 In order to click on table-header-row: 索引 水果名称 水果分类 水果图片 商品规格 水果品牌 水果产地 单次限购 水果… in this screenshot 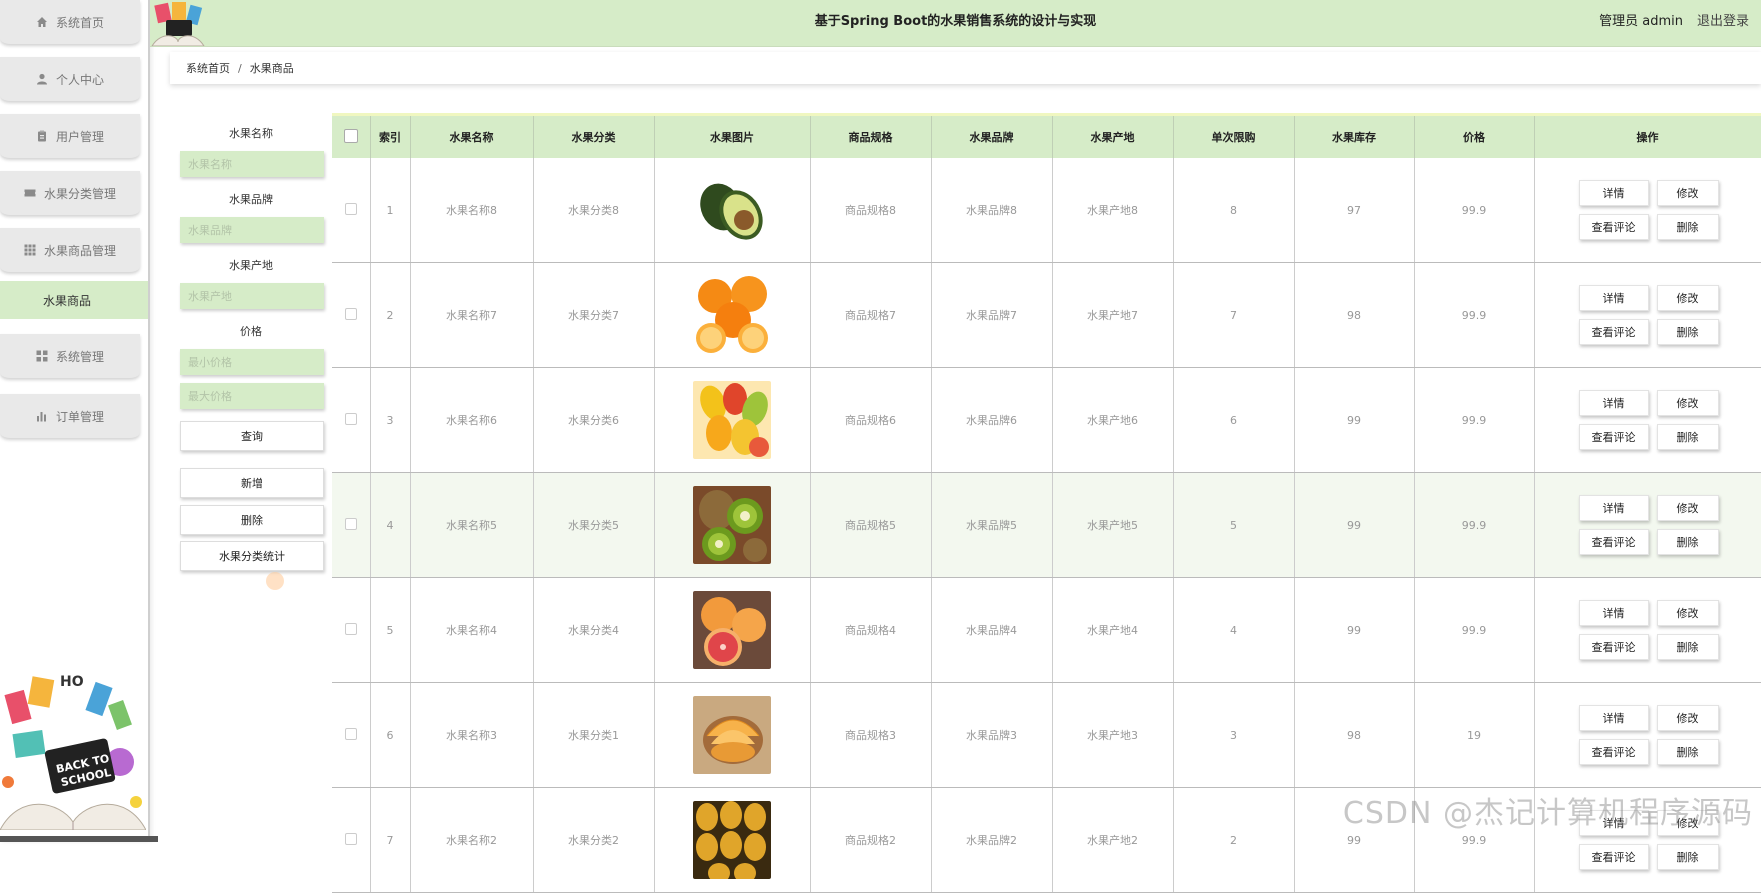, I will do `click(1046, 135)`.